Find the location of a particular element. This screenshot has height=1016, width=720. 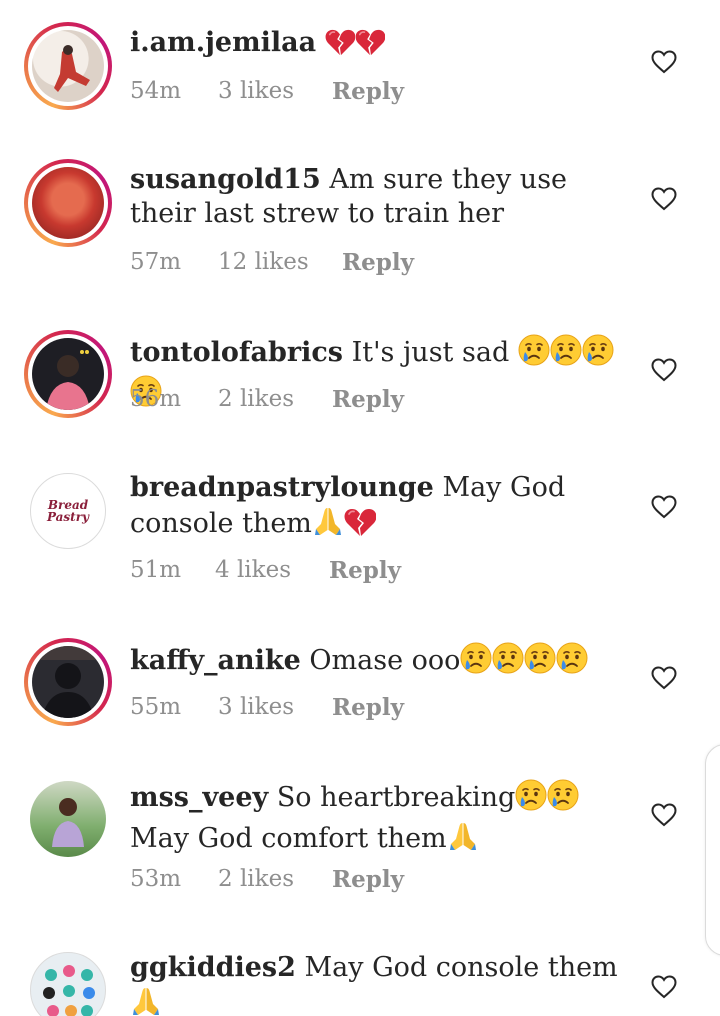

comment-text: So heartbreaking is located at coordinates (396, 797).